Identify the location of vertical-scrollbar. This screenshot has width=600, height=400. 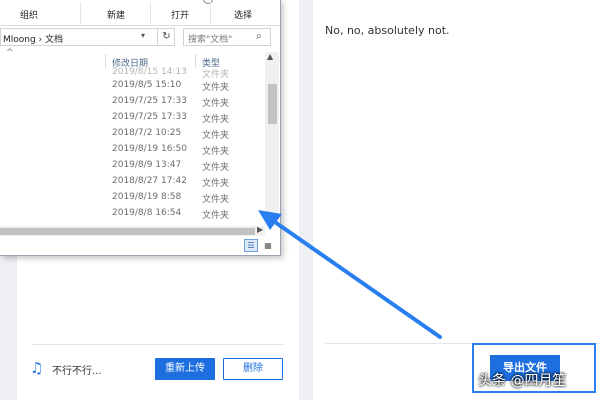
(272, 137).